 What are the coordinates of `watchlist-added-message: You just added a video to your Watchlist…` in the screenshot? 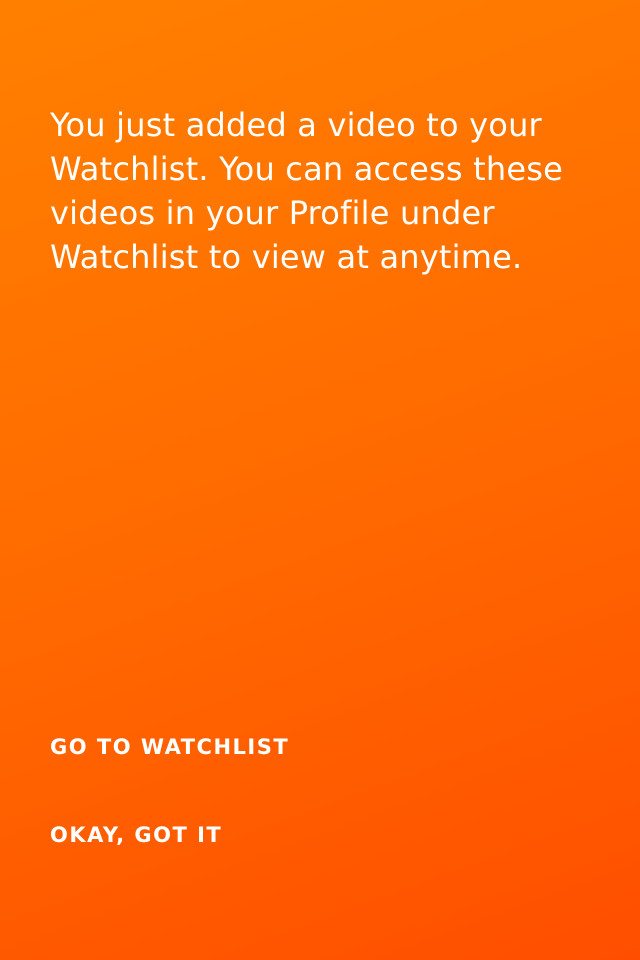 It's located at (307, 191).